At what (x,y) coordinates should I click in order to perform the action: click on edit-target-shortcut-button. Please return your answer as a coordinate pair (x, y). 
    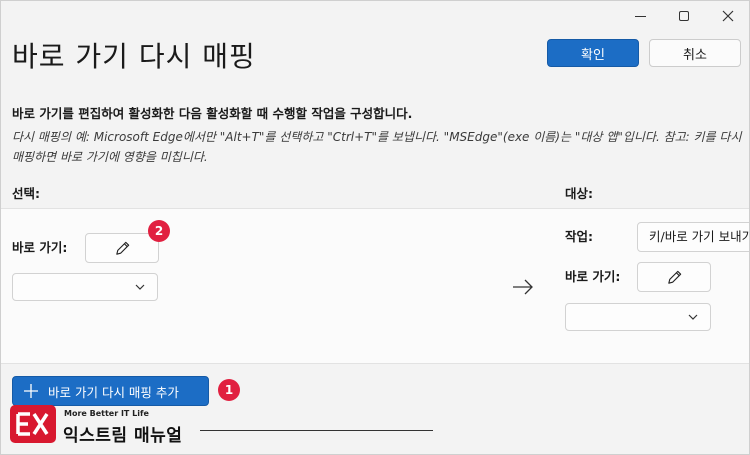
    Looking at the image, I should click on (674, 277).